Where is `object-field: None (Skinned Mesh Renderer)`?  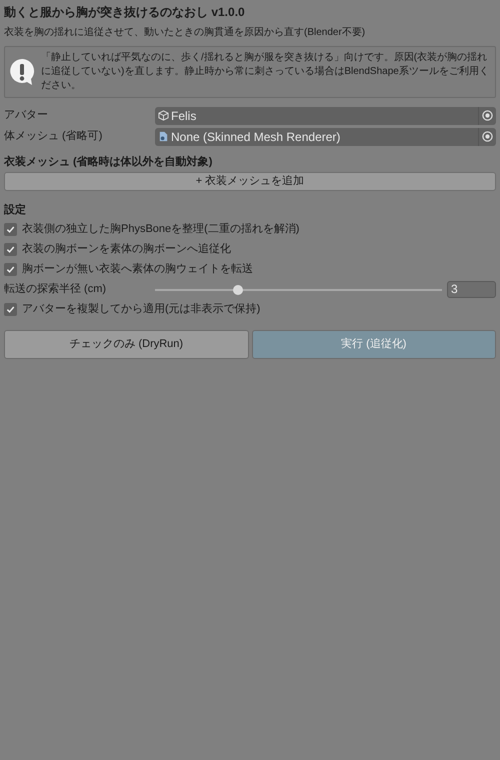 object-field: None (Skinned Mesh Renderer) is located at coordinates (325, 137).